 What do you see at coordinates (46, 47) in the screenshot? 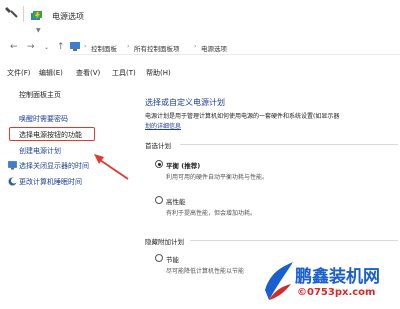
I see `chevron-down-icon: ⌄` at bounding box center [46, 47].